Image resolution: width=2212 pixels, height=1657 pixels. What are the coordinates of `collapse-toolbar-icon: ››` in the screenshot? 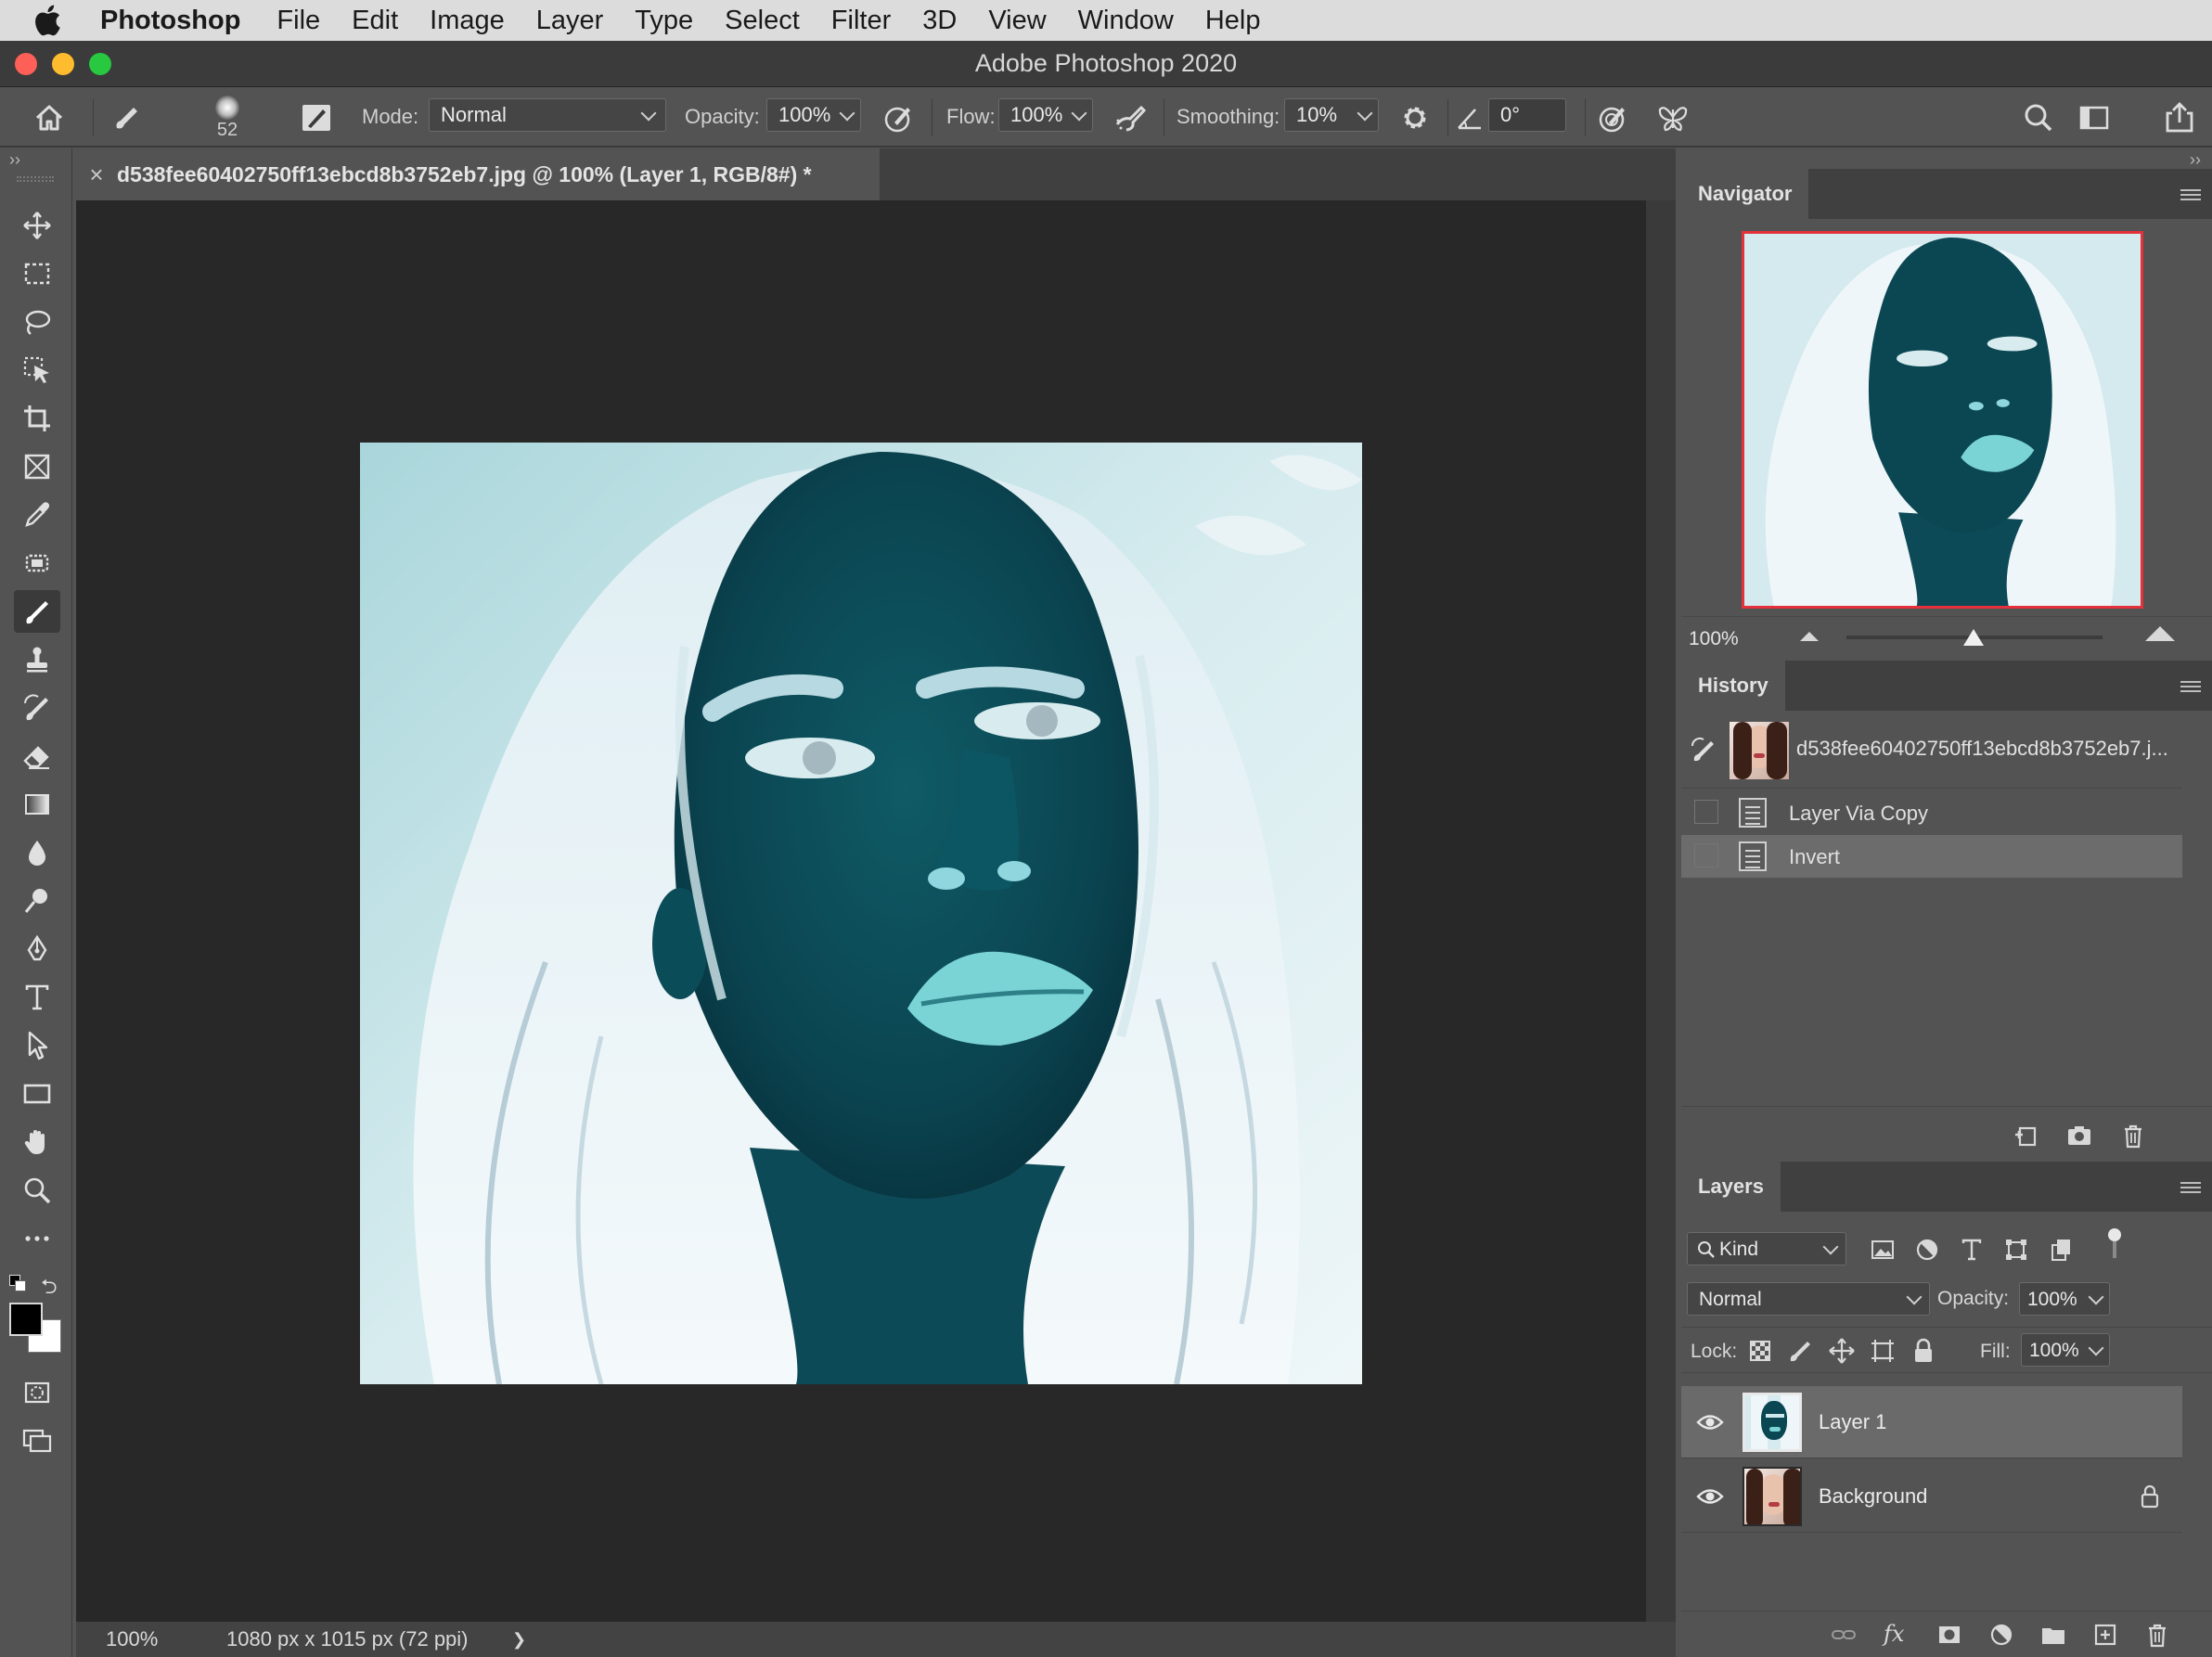 It's located at (15, 160).